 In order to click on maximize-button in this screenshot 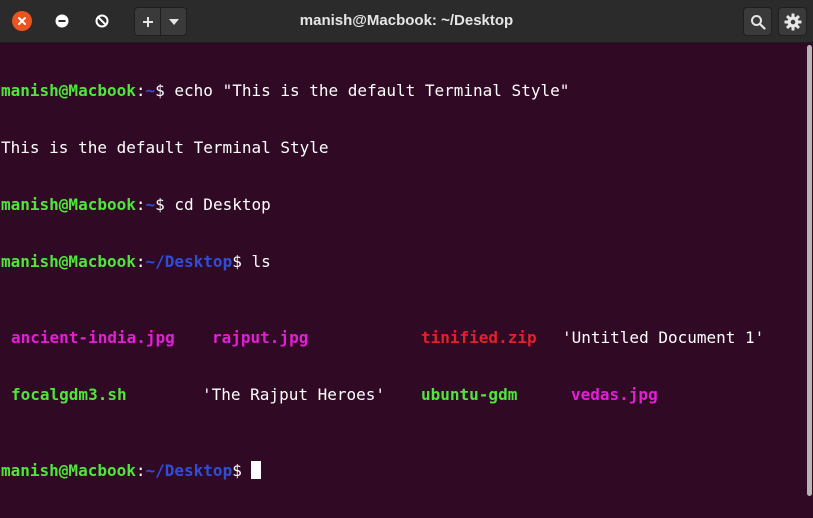, I will do `click(102, 21)`.